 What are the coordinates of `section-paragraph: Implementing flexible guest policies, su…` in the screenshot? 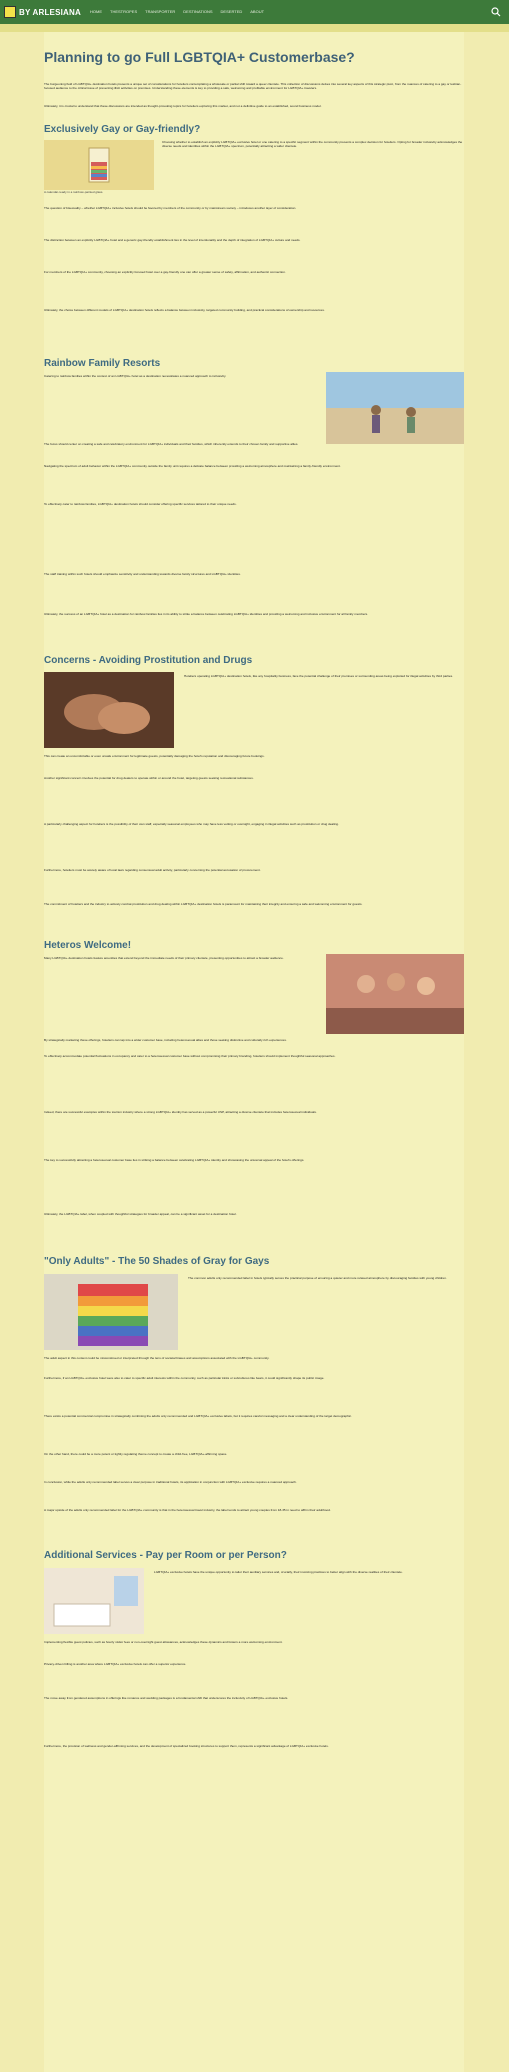 It's located at (163, 1642).